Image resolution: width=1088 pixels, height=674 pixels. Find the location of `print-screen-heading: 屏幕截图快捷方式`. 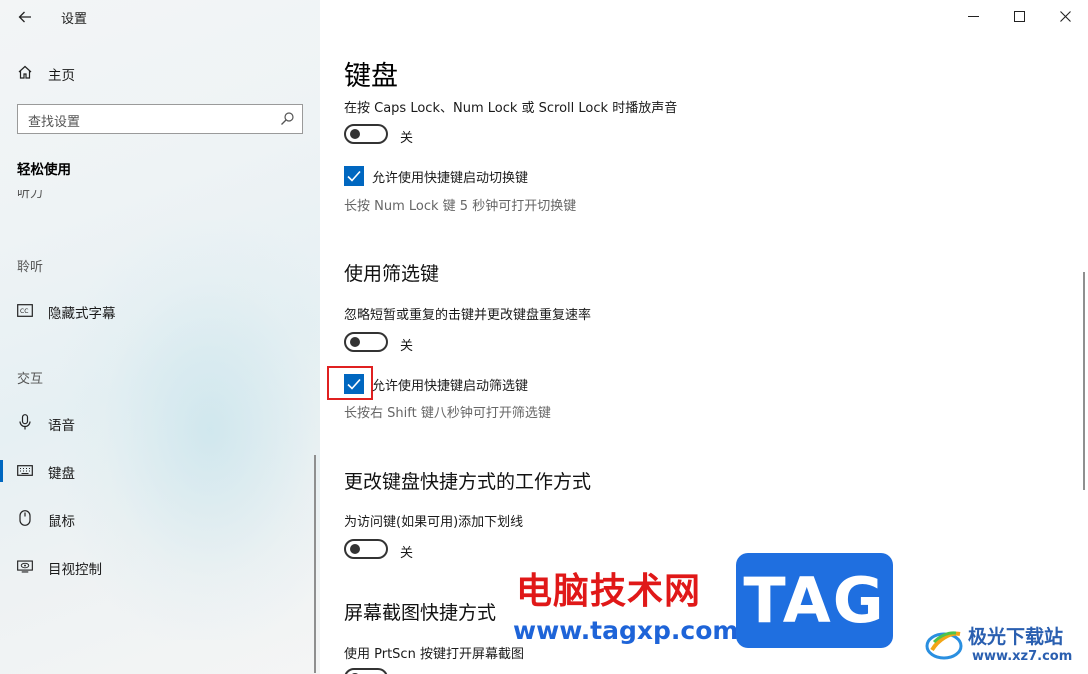

print-screen-heading: 屏幕截图快捷方式 is located at coordinates (420, 613).